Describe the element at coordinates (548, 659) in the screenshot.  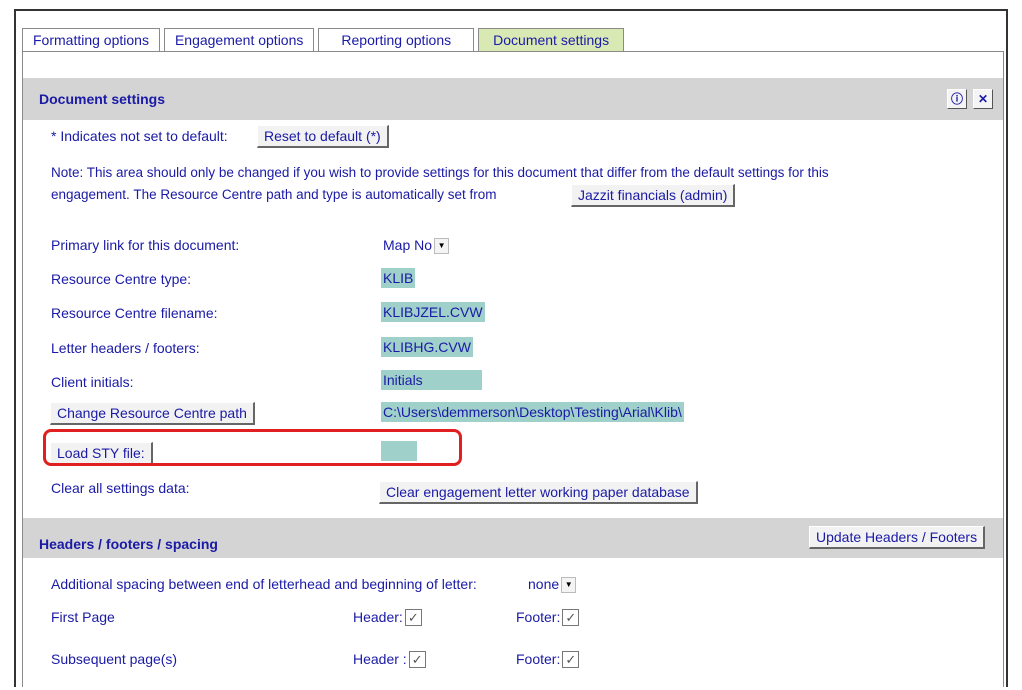
I see `subsequent-footer-label: Footer: ✓` at that location.